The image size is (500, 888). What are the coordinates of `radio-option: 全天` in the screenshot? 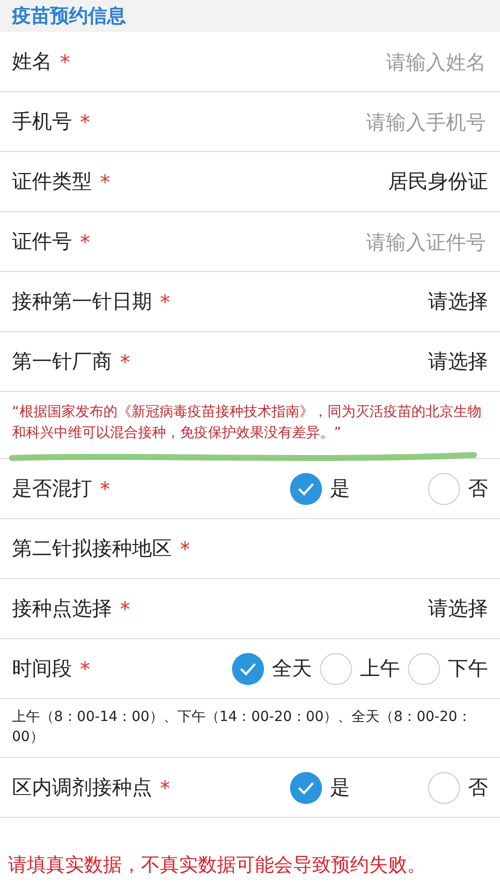 It's located at (272, 668).